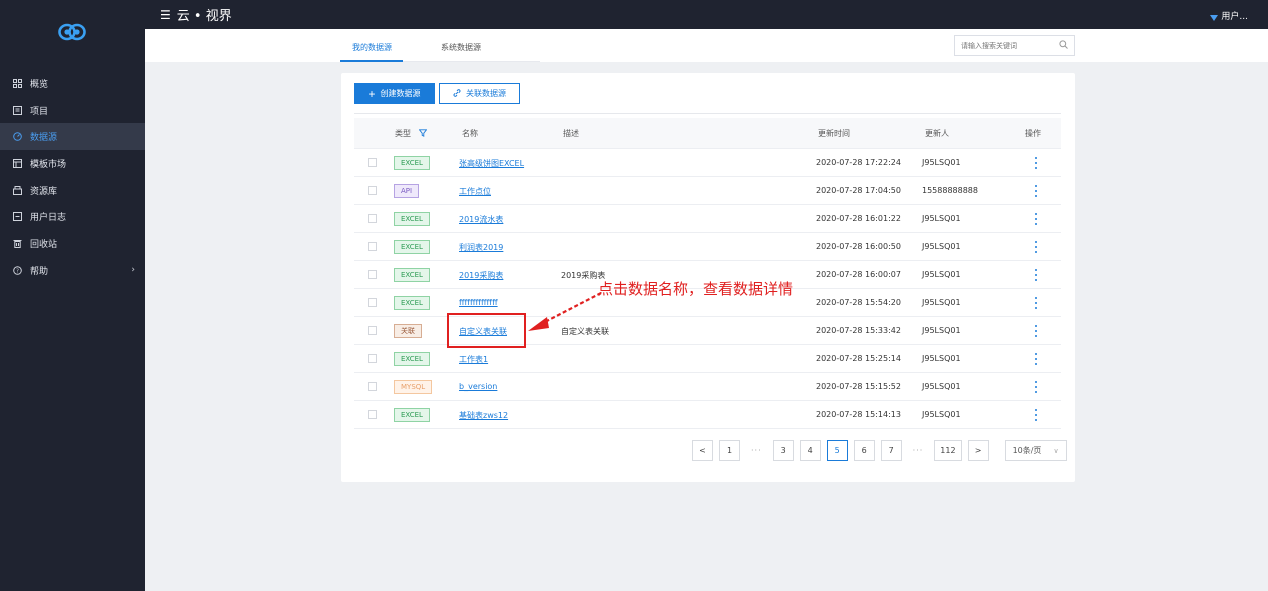  Describe the element at coordinates (473, 359) in the screenshot. I see `datasource-name-link: 工作表1` at that location.